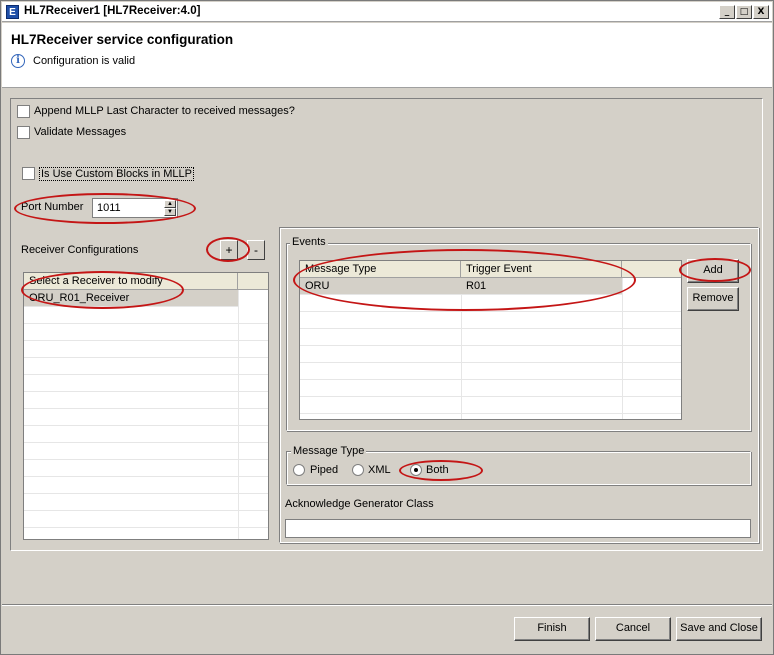  Describe the element at coordinates (651, 269) in the screenshot. I see `events-column-filler` at that location.